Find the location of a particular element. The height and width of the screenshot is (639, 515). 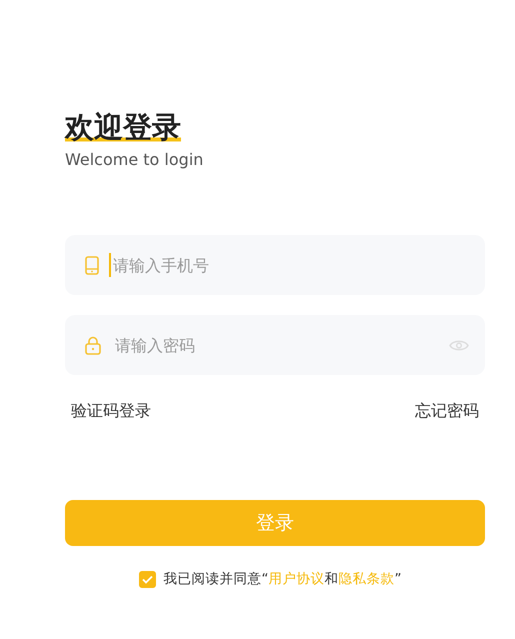

phone-field: 请输入手机号 is located at coordinates (275, 265).